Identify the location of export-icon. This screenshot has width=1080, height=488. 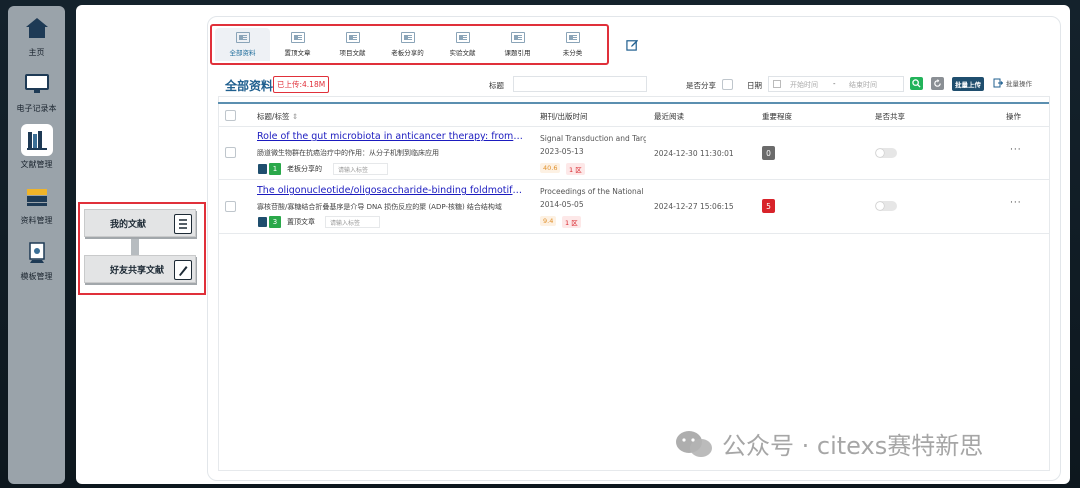
(998, 83).